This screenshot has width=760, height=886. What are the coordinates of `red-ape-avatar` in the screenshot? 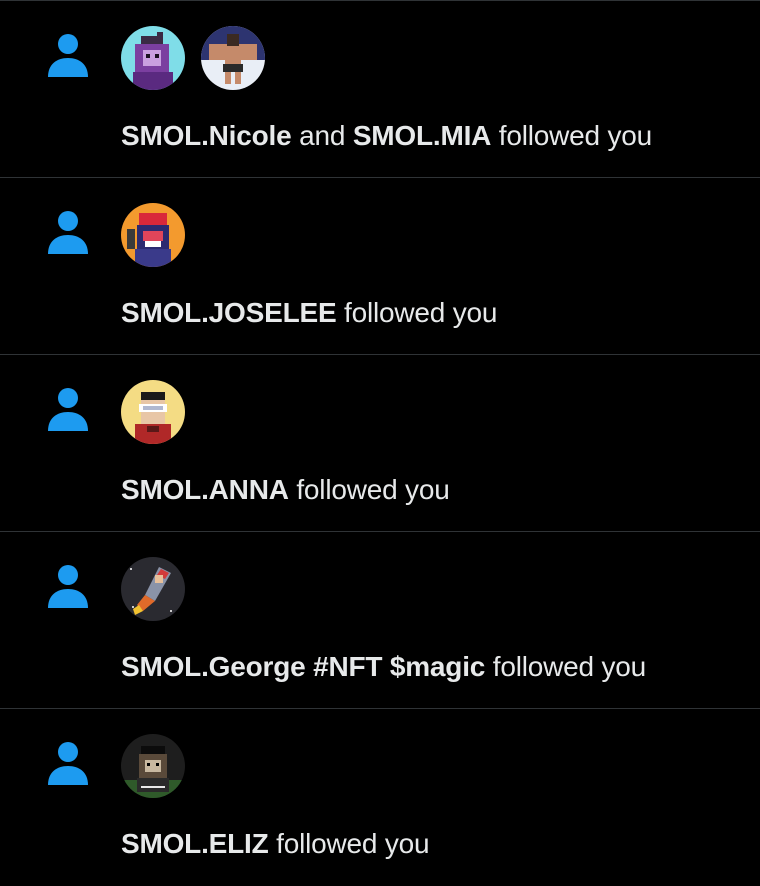 It's located at (153, 235).